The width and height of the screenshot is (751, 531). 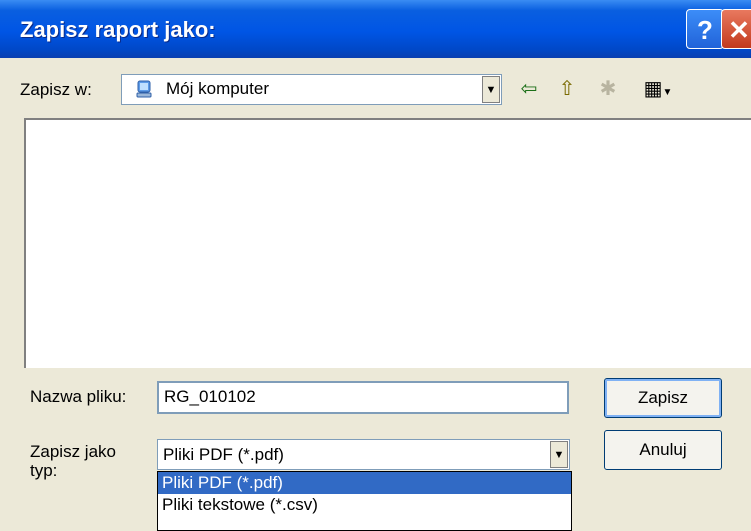 What do you see at coordinates (663, 450) in the screenshot?
I see `cancel-button: Anuluj` at bounding box center [663, 450].